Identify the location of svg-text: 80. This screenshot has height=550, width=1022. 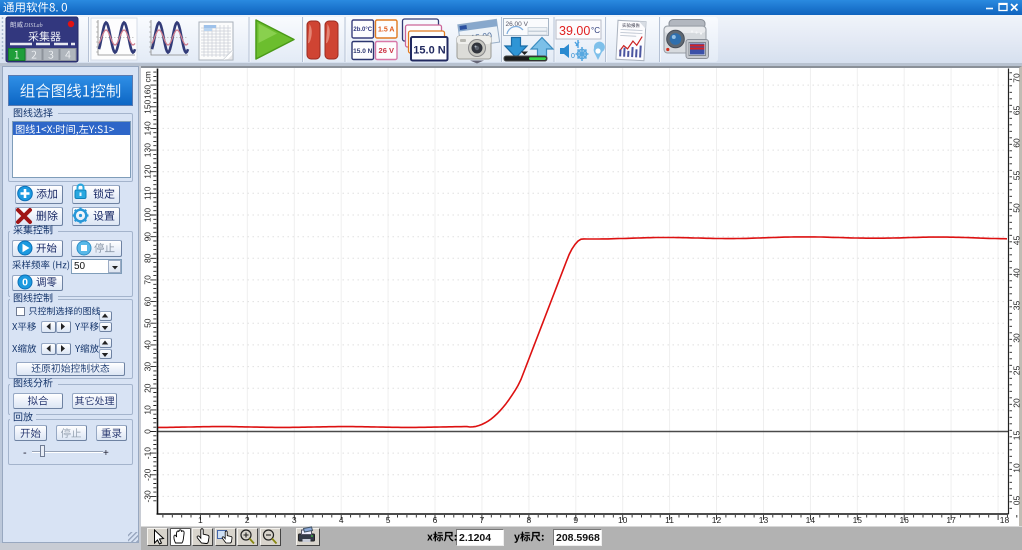
(148, 258).